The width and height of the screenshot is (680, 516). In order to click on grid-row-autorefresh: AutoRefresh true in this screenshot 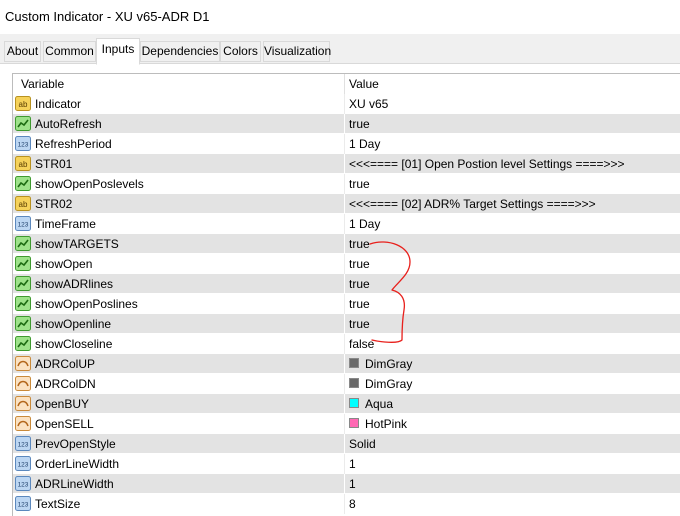, I will do `click(346, 124)`.